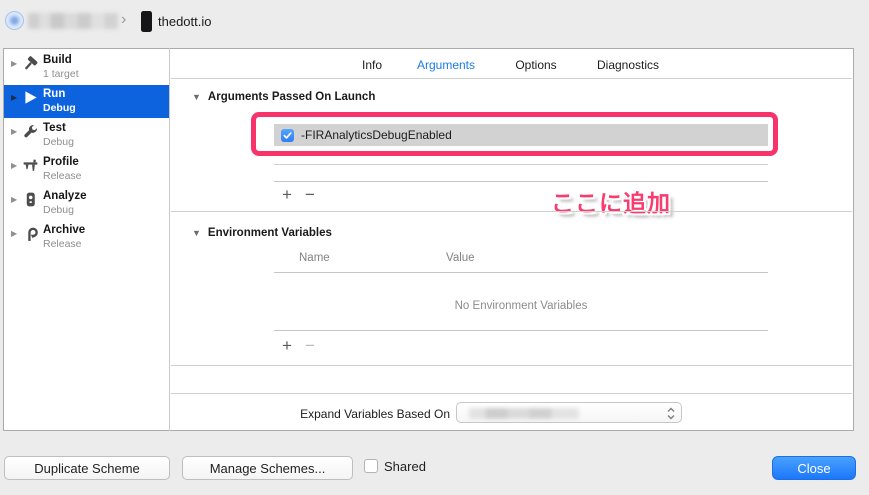 The width and height of the screenshot is (869, 495). Describe the element at coordinates (291, 97) in the screenshot. I see `section-title: Arguments Passed On Launch` at that location.